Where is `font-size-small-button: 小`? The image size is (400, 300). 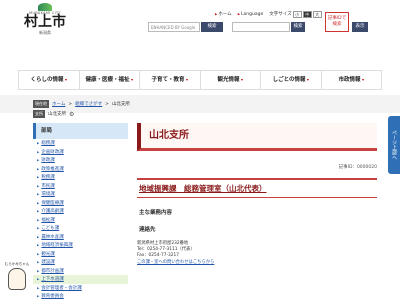 font-size-small-button: 小 is located at coordinates (297, 14).